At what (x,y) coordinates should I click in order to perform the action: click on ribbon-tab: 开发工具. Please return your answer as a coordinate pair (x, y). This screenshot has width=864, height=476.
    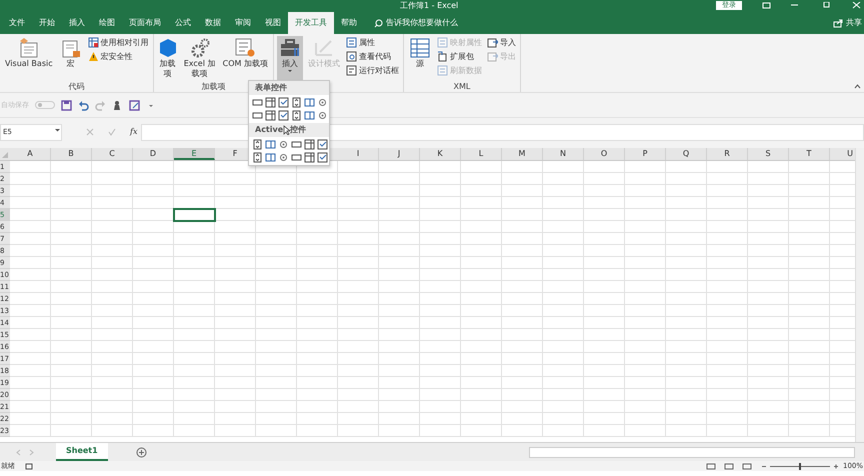
    Looking at the image, I should click on (311, 23).